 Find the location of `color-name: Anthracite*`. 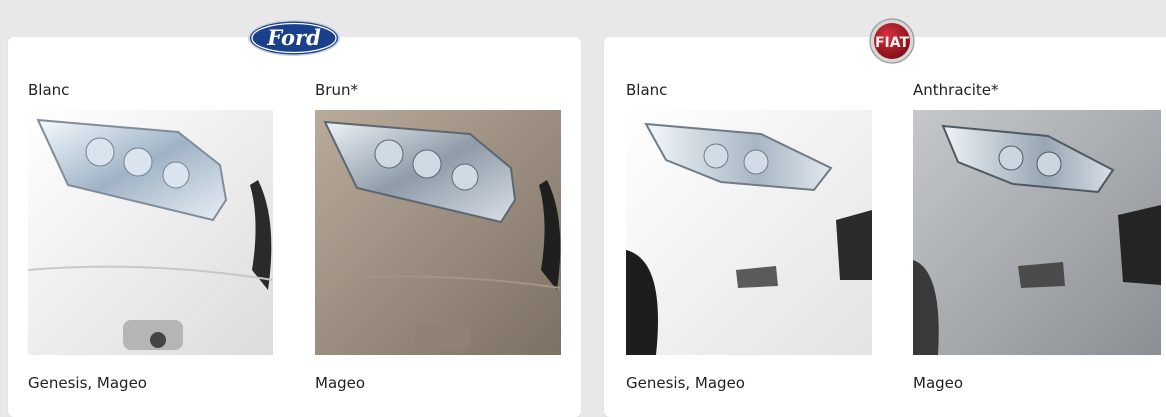

color-name: Anthracite* is located at coordinates (956, 90).